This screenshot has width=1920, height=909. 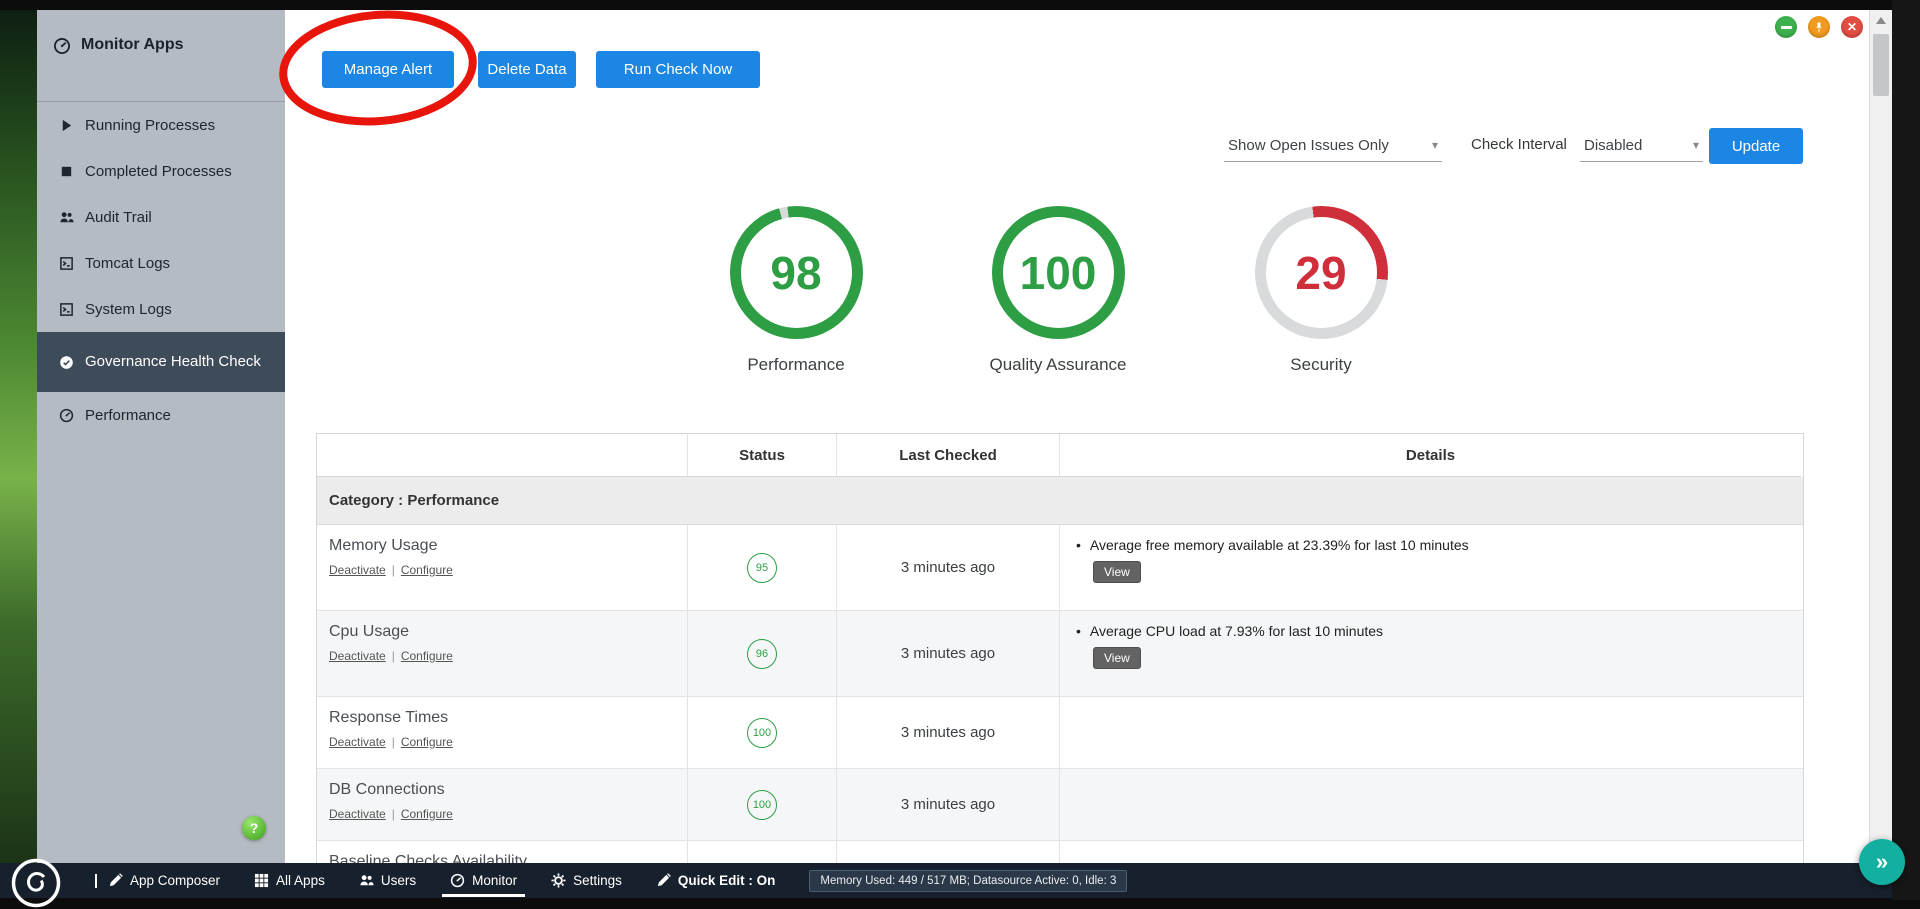 I want to click on sidebar-item-audit-trail: Audit Trail, so click(x=161, y=217).